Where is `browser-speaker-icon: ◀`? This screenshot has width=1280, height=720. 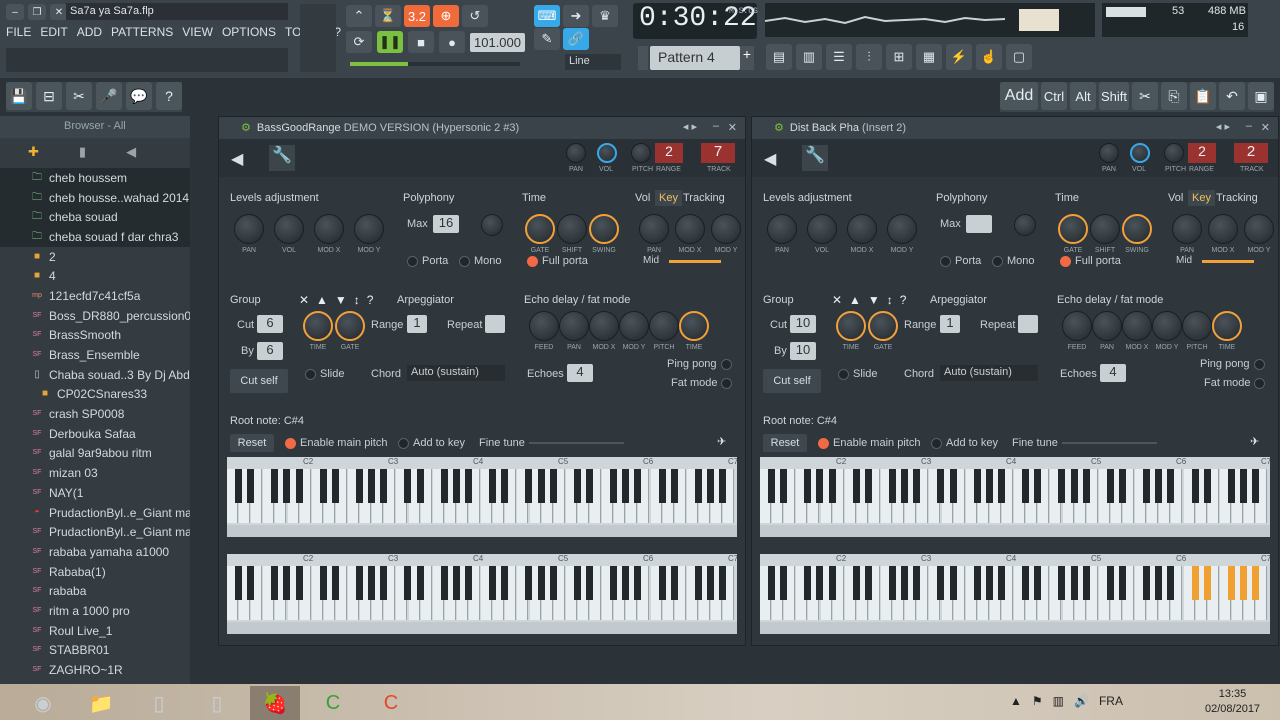 browser-speaker-icon: ◀ is located at coordinates (131, 153).